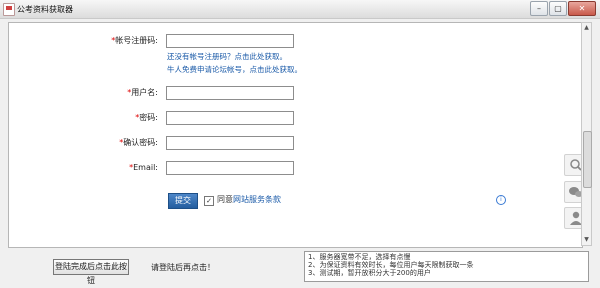 The width and height of the screenshot is (600, 288). Describe the element at coordinates (234, 69) in the screenshot. I see `forum-account-link: 牛人免费申请论坛帐号，点击此处获取。` at that location.